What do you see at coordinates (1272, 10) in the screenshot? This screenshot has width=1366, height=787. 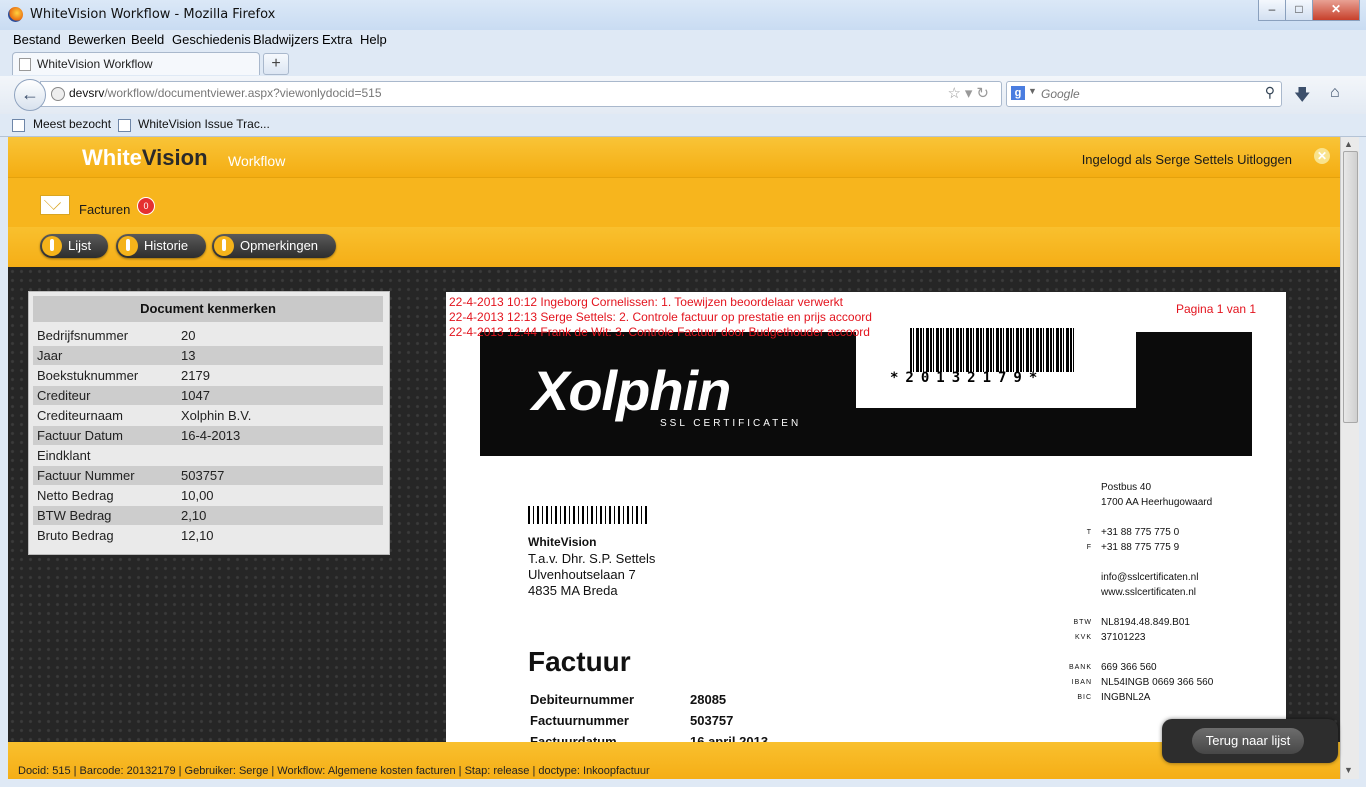 I see `minimize-button: –` at bounding box center [1272, 10].